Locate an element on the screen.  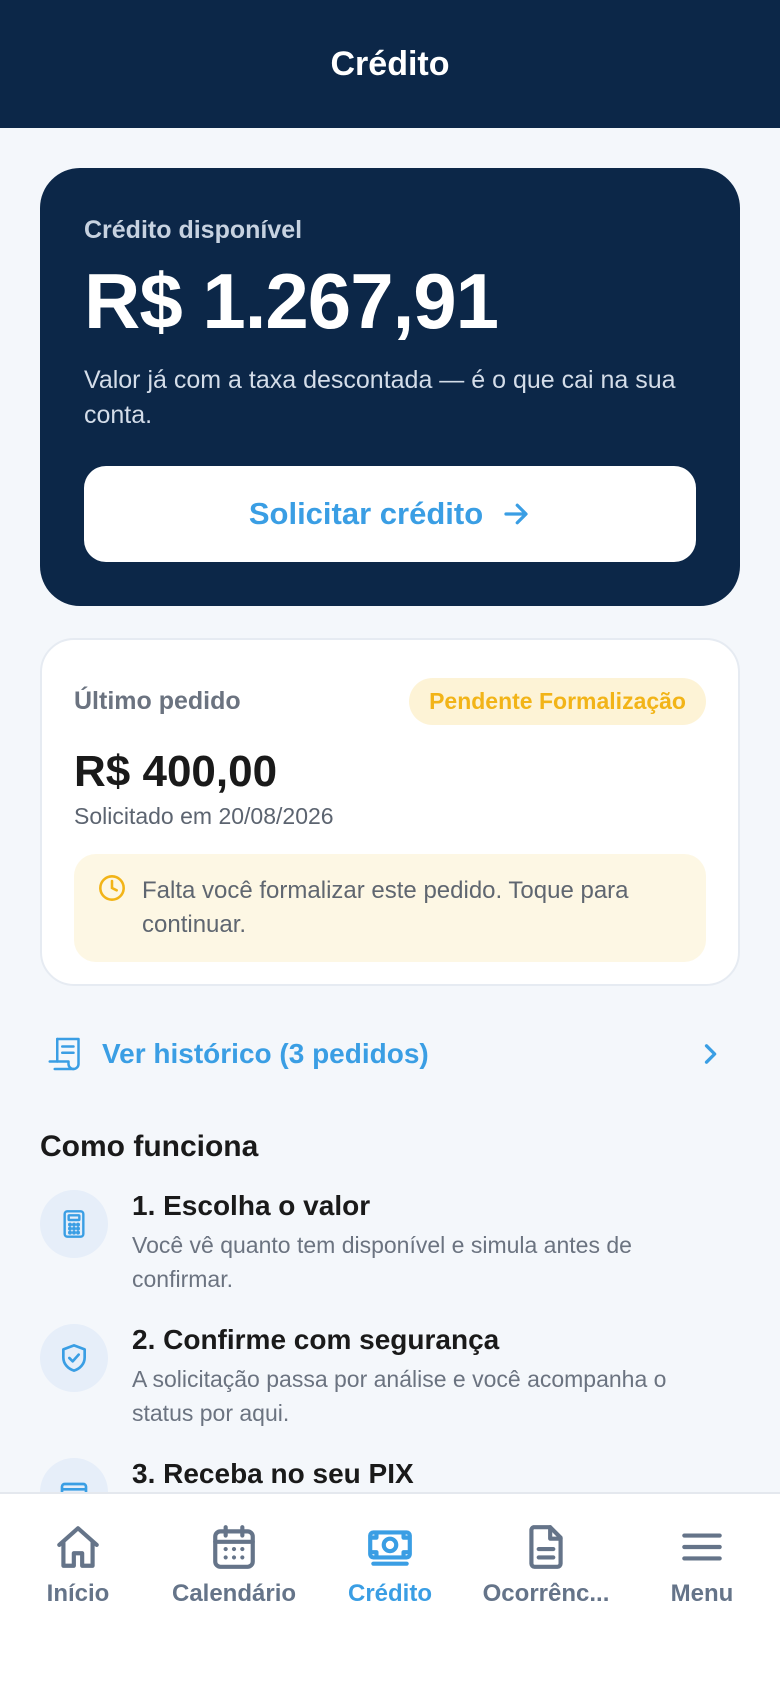
receipt-icon is located at coordinates (64, 1054).